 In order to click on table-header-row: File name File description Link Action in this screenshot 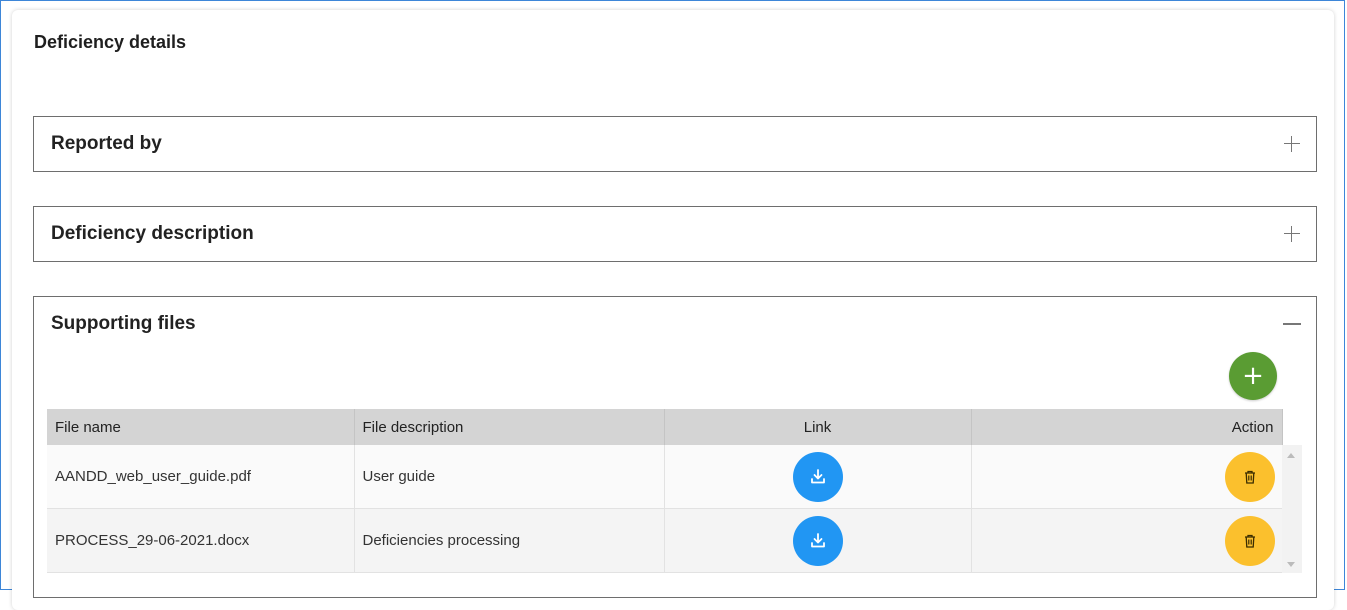, I will do `click(665, 427)`.